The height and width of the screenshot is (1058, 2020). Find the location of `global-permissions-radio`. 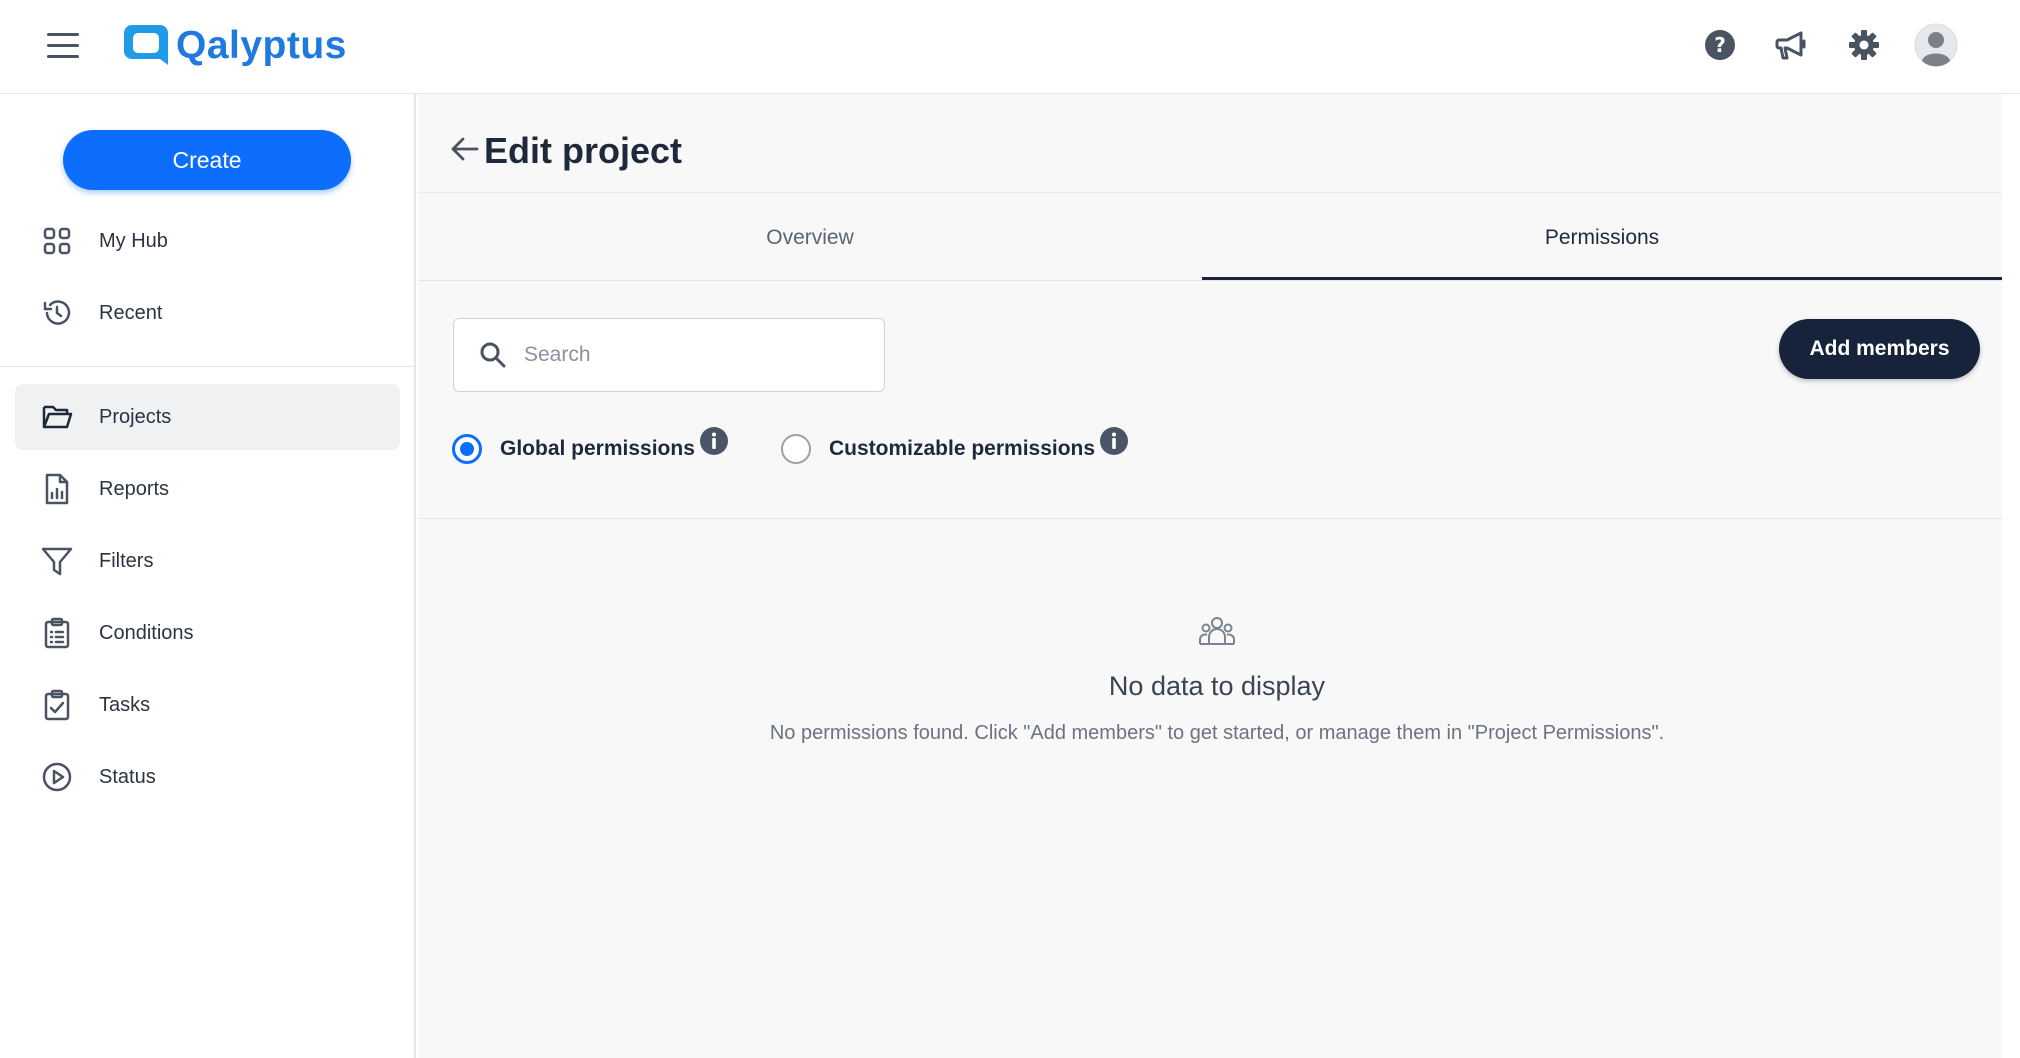

global-permissions-radio is located at coordinates (467, 449).